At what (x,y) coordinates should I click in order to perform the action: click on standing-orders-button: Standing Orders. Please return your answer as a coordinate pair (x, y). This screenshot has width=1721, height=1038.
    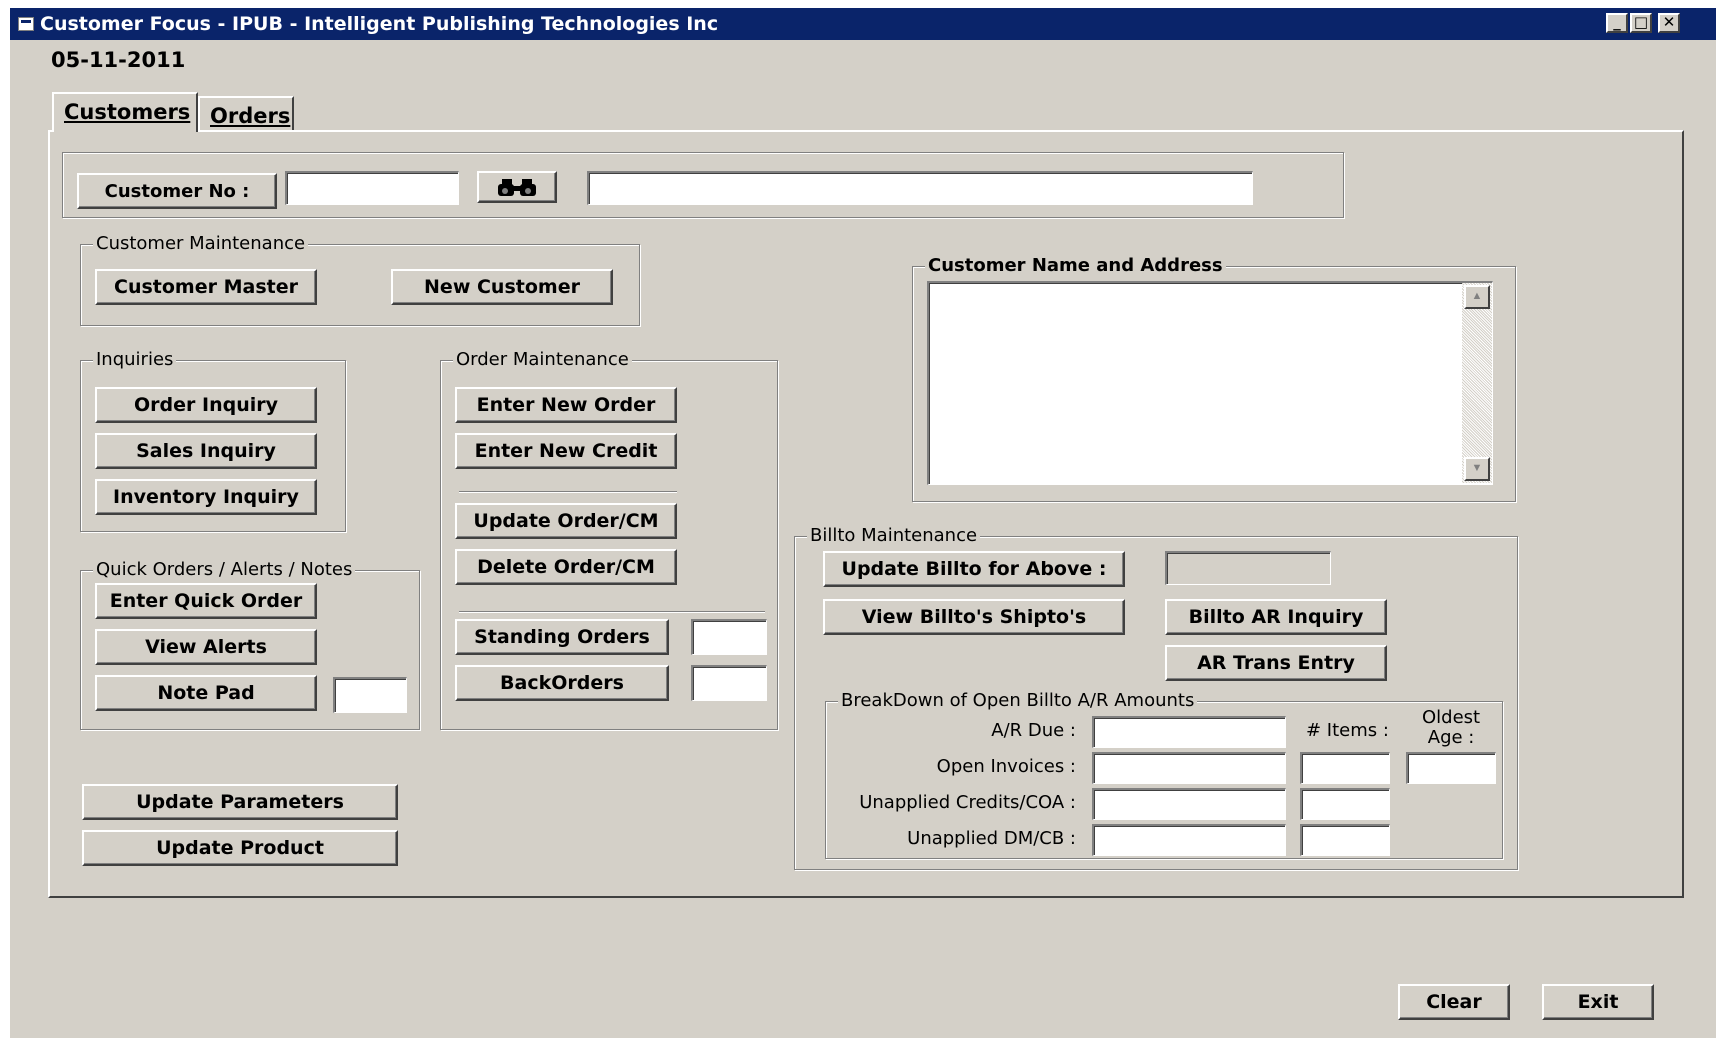
    Looking at the image, I should click on (562, 637).